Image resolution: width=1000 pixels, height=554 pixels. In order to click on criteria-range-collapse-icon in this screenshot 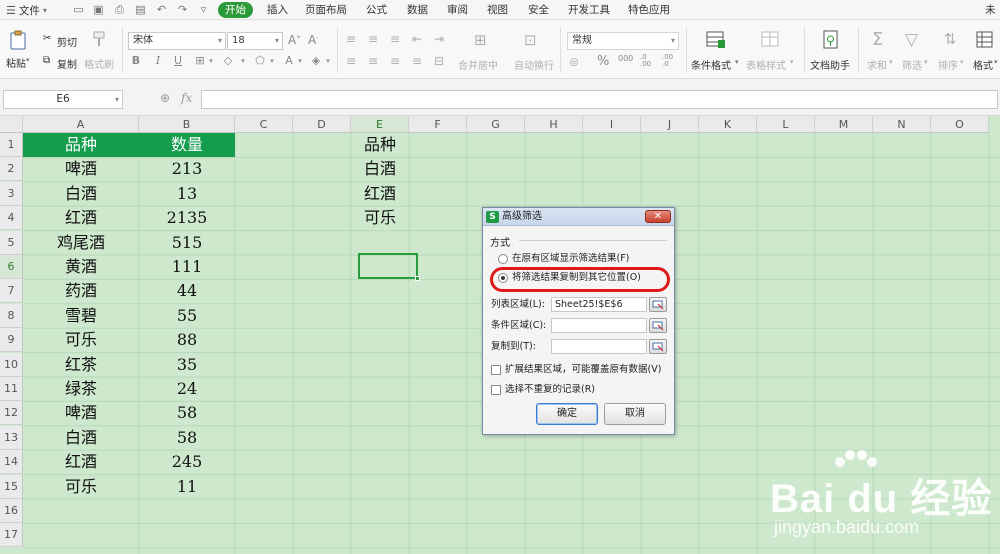, I will do `click(658, 325)`.